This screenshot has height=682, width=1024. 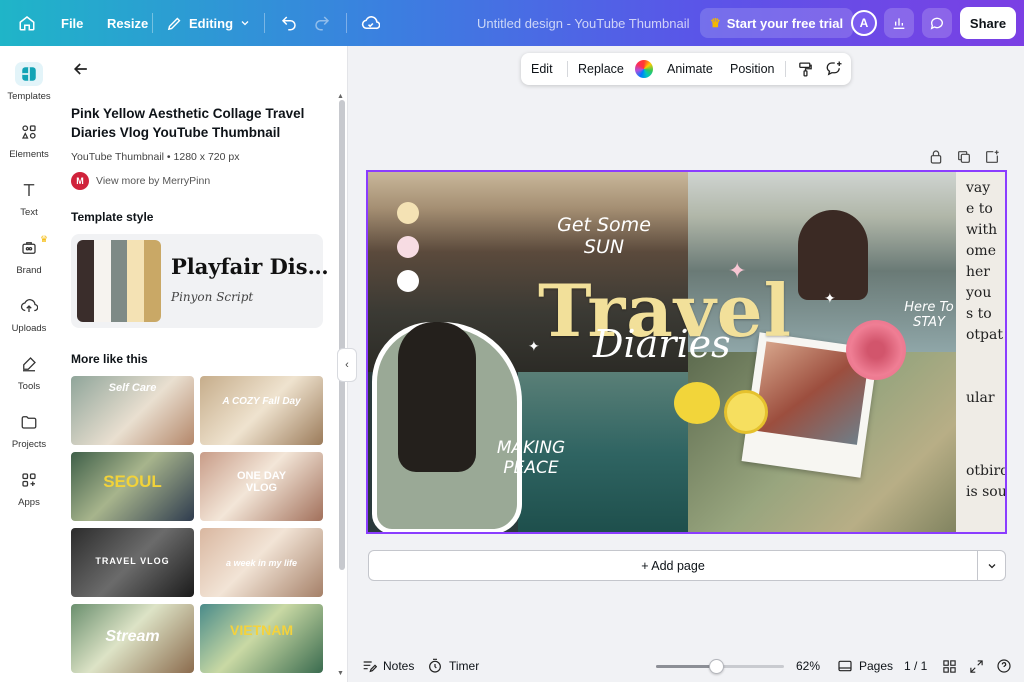 I want to click on sun-caption: Get Some SUN, so click(x=604, y=236).